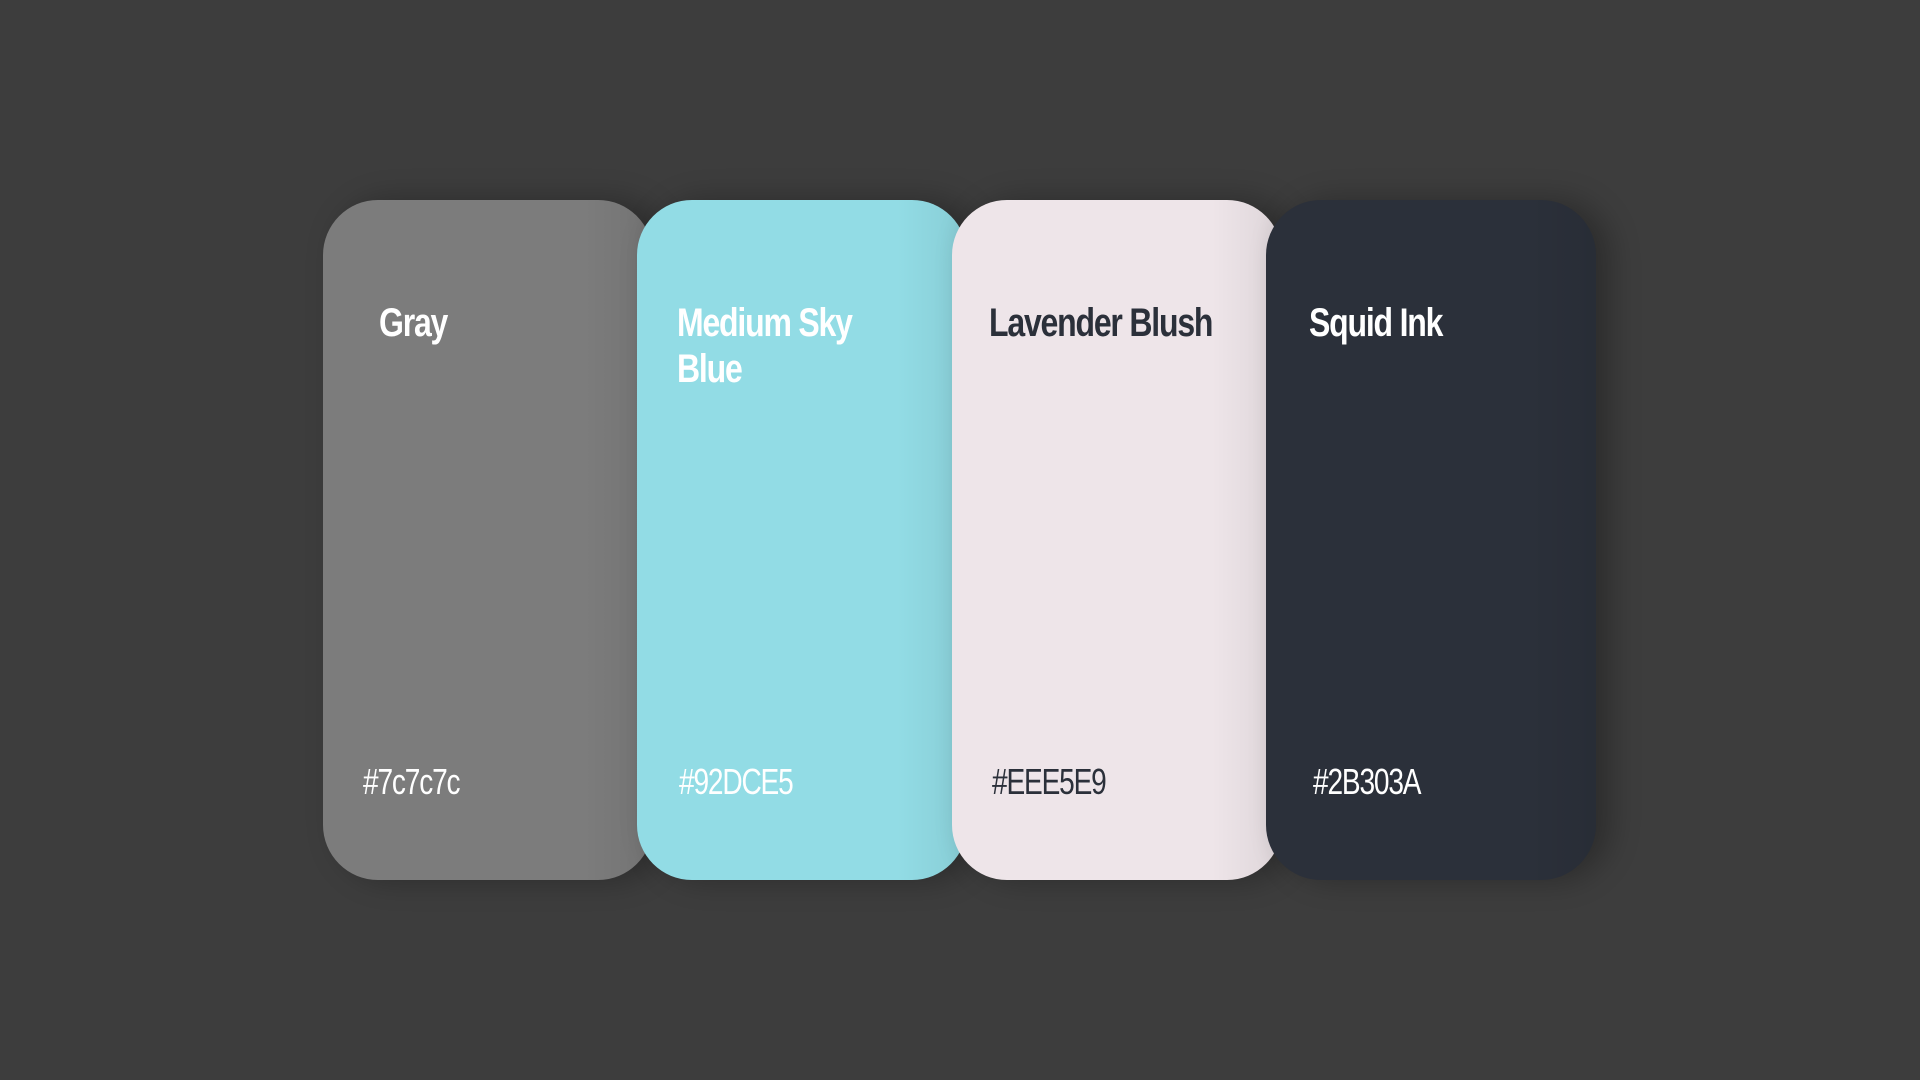 The image size is (1920, 1080). Describe the element at coordinates (1049, 781) in the screenshot. I see `swatch-hex: #EEE5E9` at that location.